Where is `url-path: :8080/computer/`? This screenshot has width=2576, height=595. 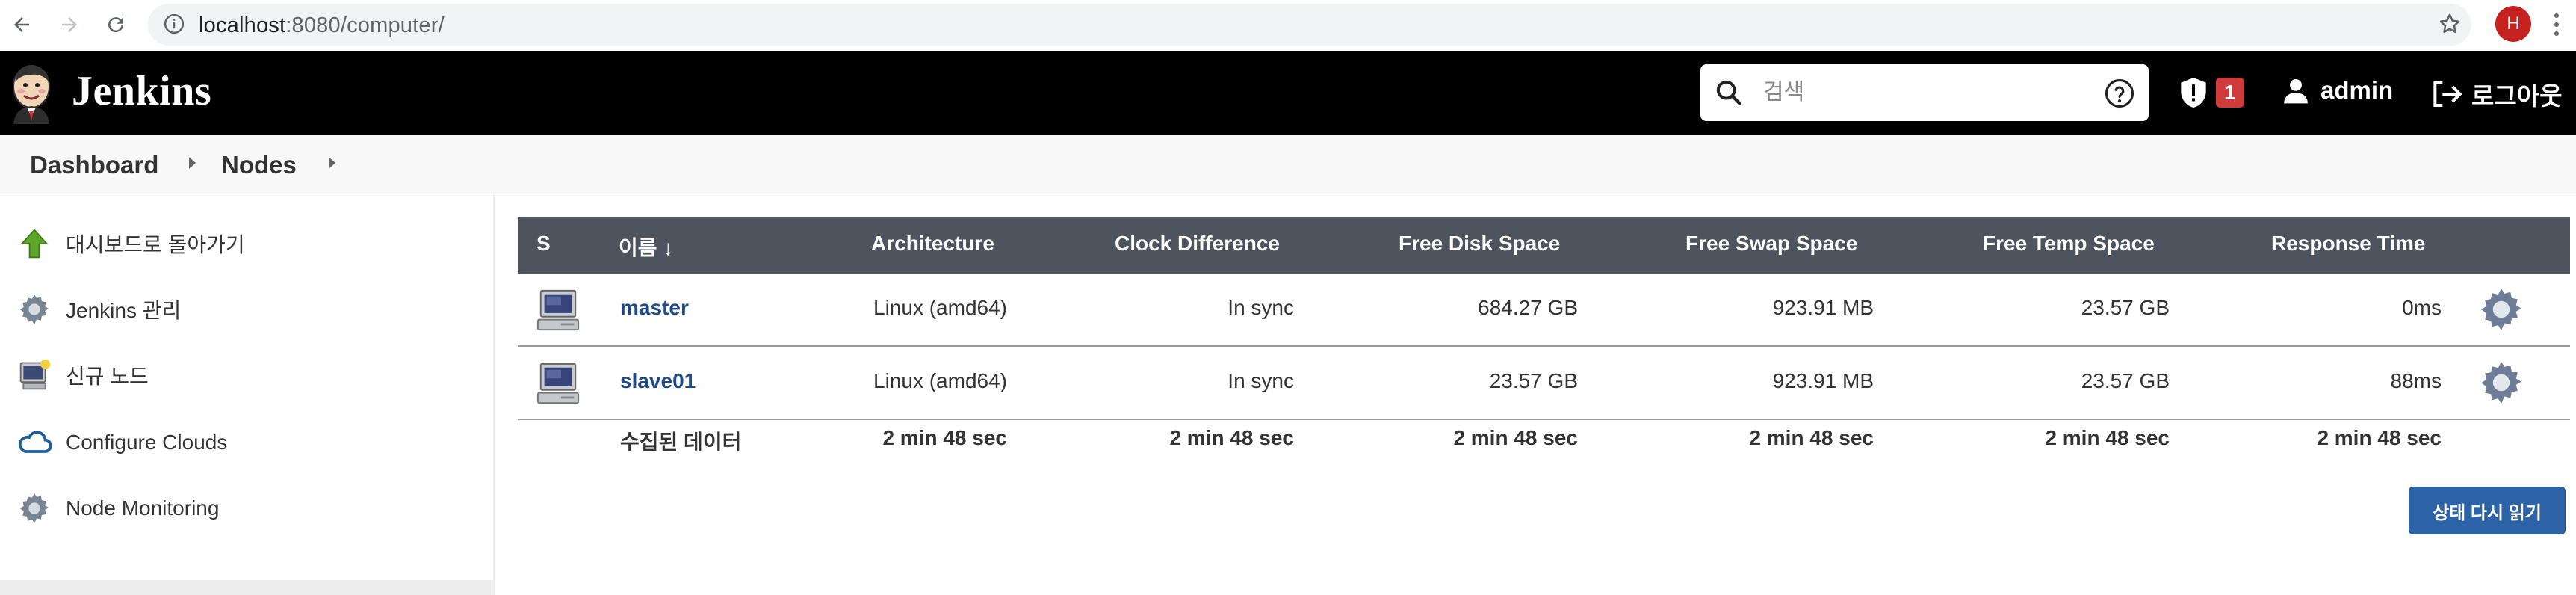
url-path: :8080/computer/ is located at coordinates (365, 25).